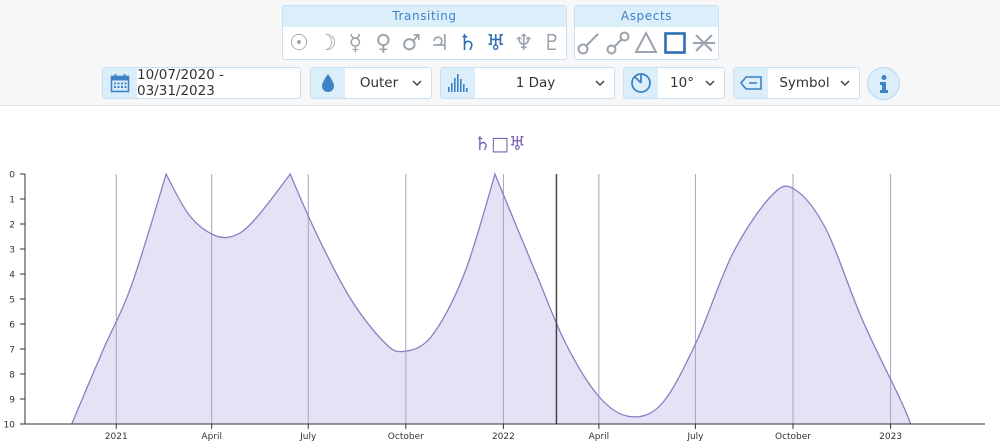 This screenshot has width=1000, height=442. What do you see at coordinates (703, 43) in the screenshot?
I see `sextile-icon` at bounding box center [703, 43].